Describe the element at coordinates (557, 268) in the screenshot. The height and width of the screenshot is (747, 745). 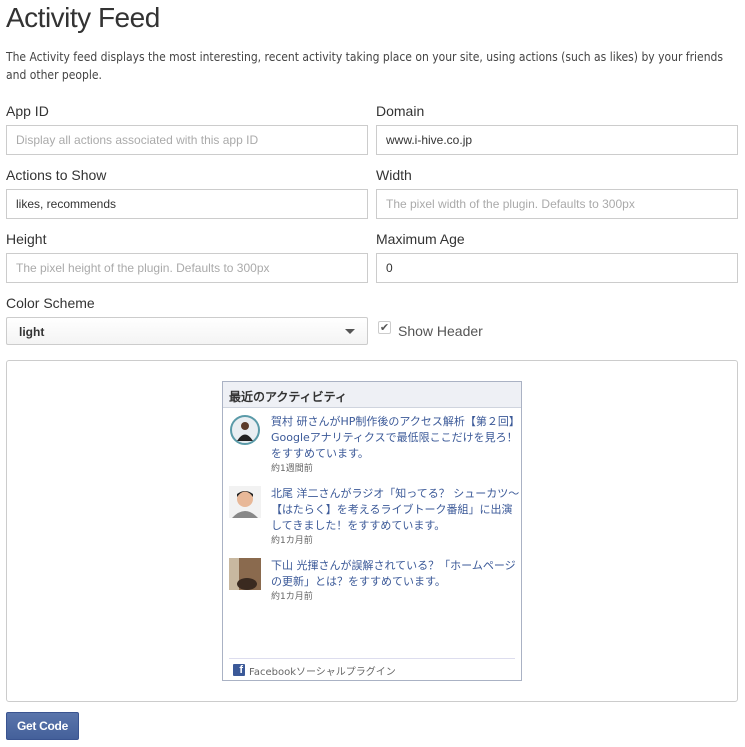
I see `max-age-input` at that location.